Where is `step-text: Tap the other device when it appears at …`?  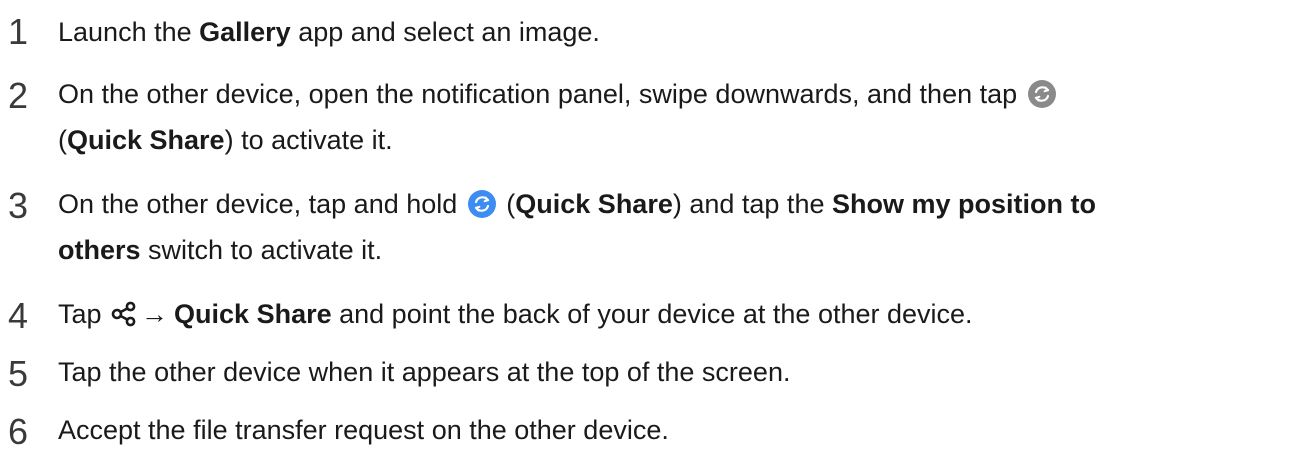 step-text: Tap the other device when it appears at … is located at coordinates (424, 372).